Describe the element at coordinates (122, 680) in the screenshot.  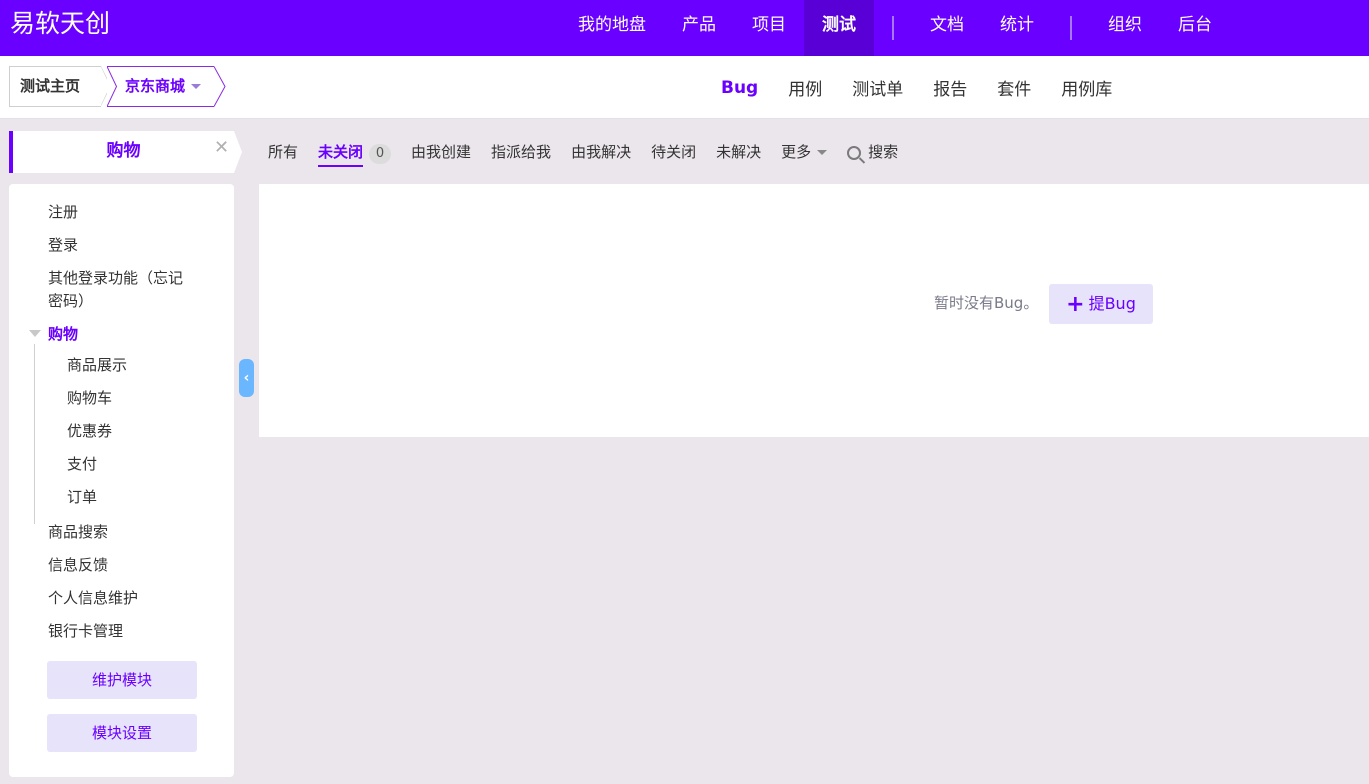
I see `maintain-module-button: 维护模块` at that location.